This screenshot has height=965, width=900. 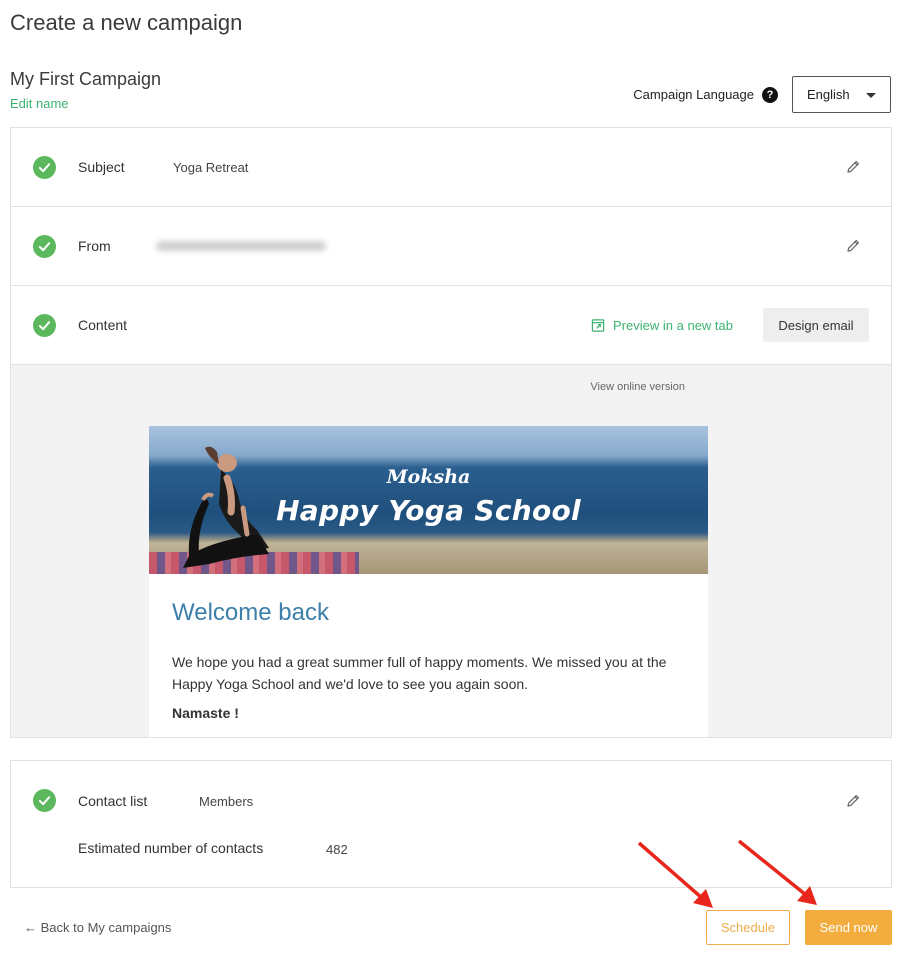 What do you see at coordinates (428, 510) in the screenshot?
I see `banner-brand-title: Happy Yoga School` at bounding box center [428, 510].